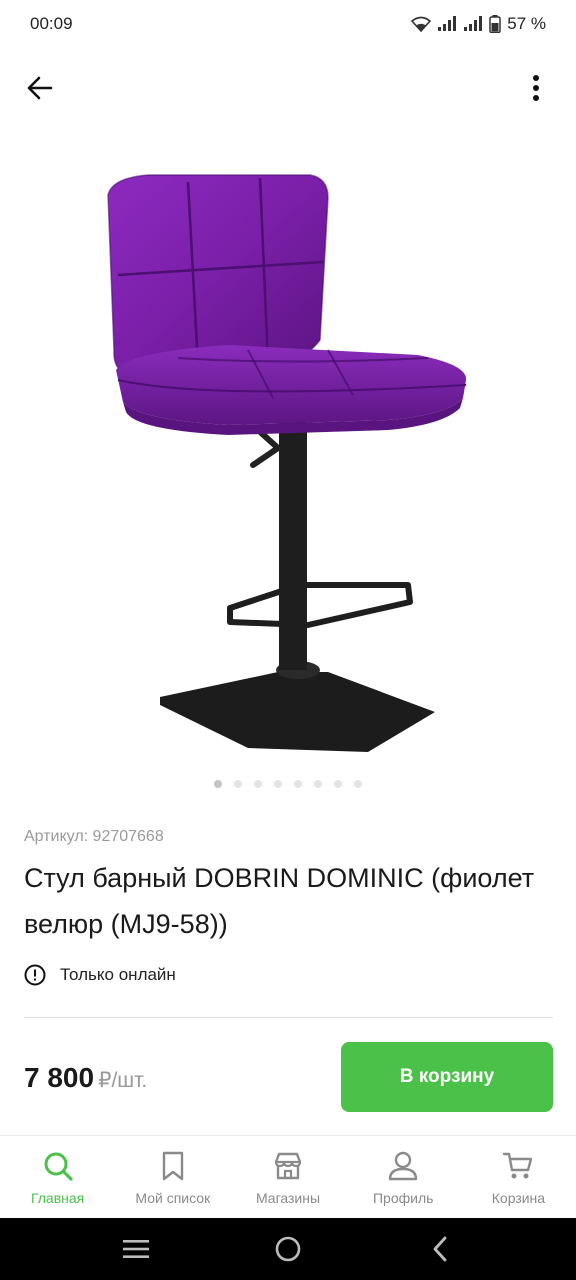 Image resolution: width=576 pixels, height=1280 pixels. I want to click on more-options-button, so click(536, 88).